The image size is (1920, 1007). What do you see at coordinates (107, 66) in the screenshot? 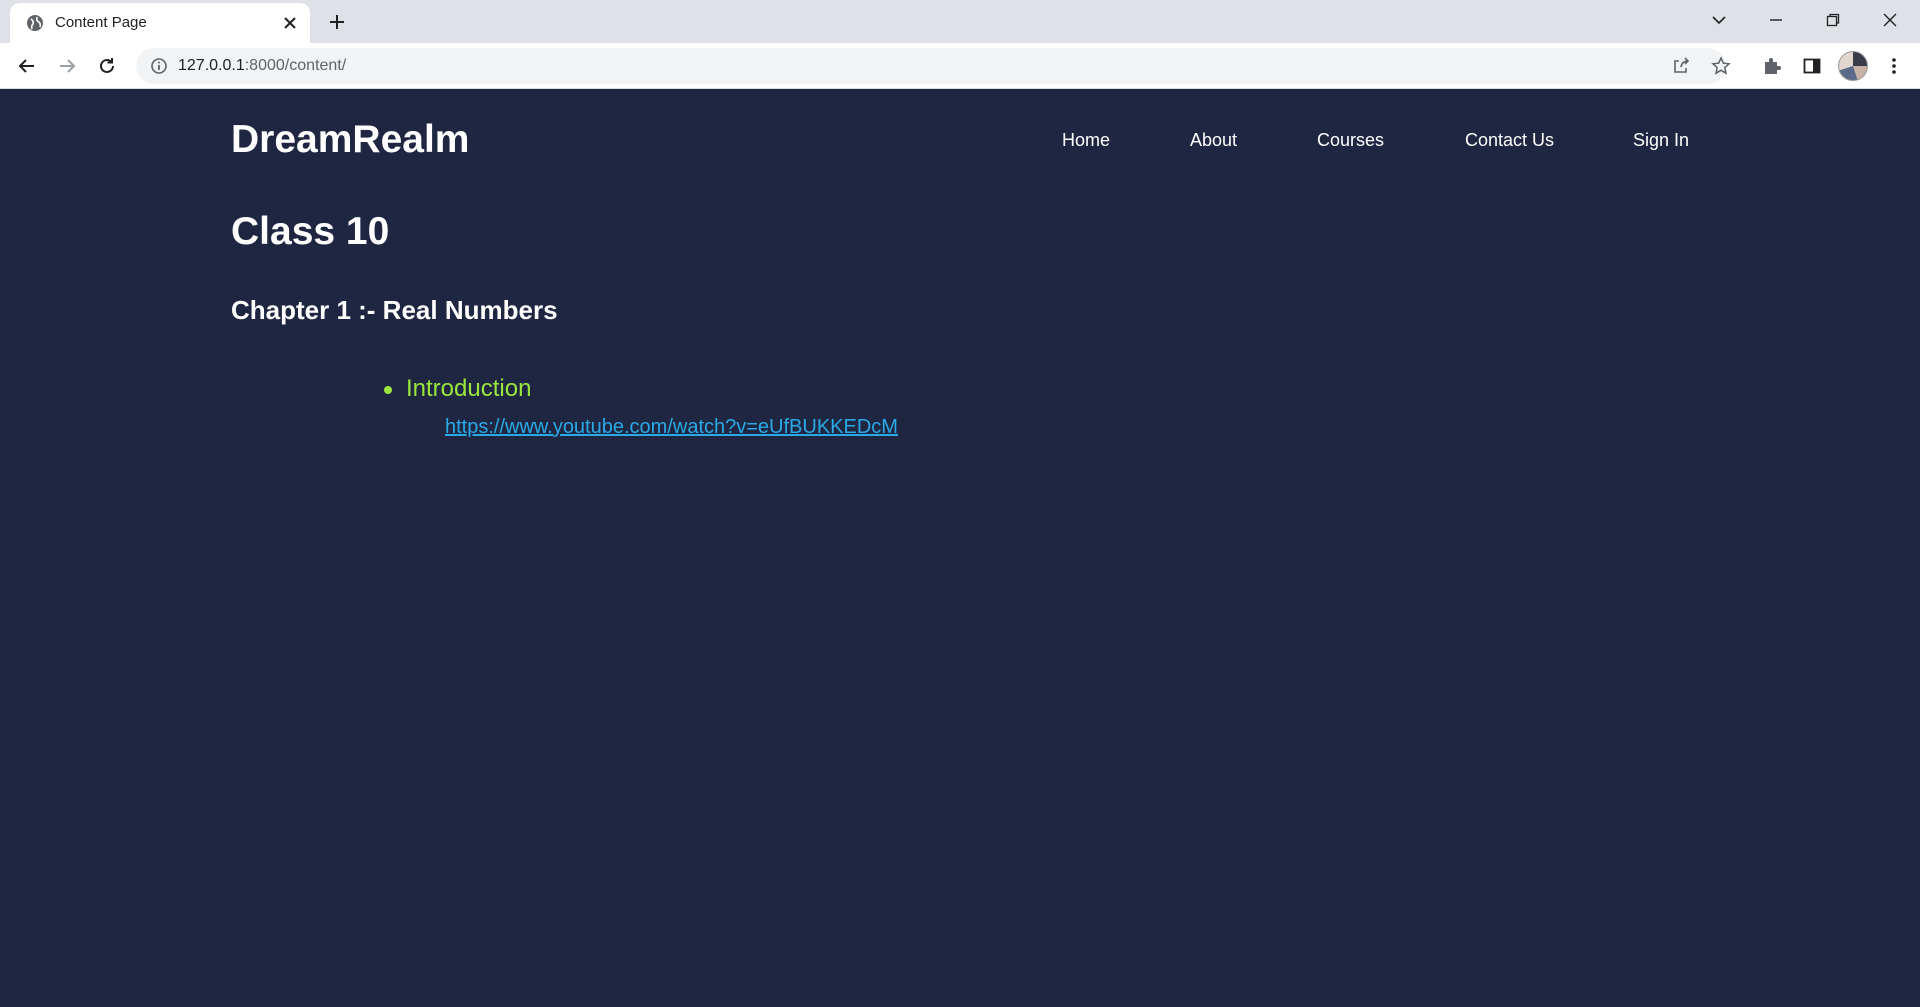
I see `reload-icon` at bounding box center [107, 66].